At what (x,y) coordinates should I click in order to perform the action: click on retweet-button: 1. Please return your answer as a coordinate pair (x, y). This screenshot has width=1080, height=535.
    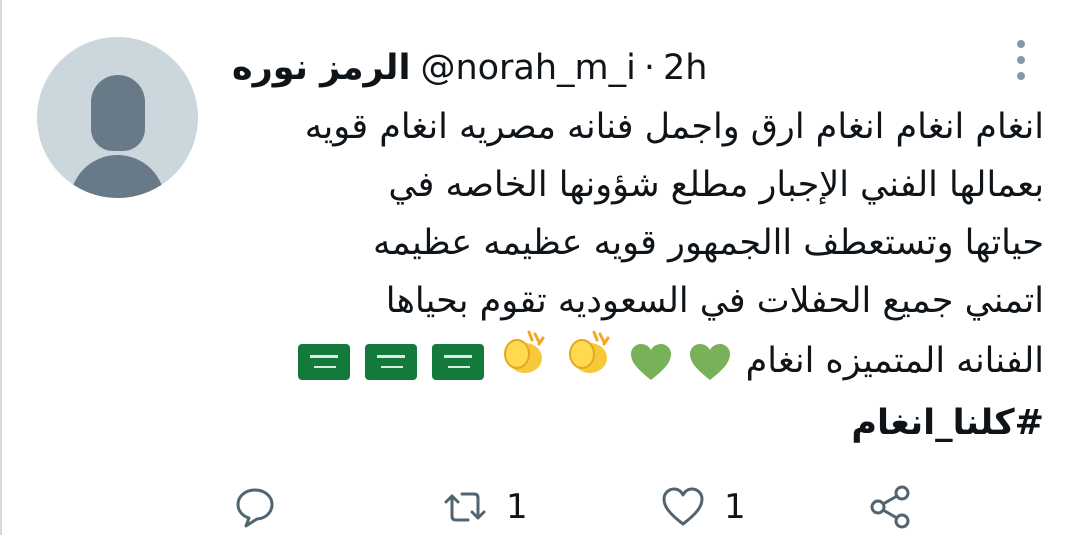
    Looking at the image, I should click on (485, 507).